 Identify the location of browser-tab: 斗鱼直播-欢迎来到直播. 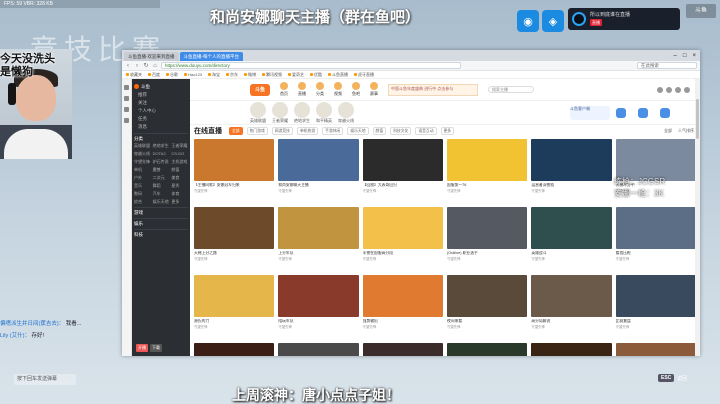
(151, 56).